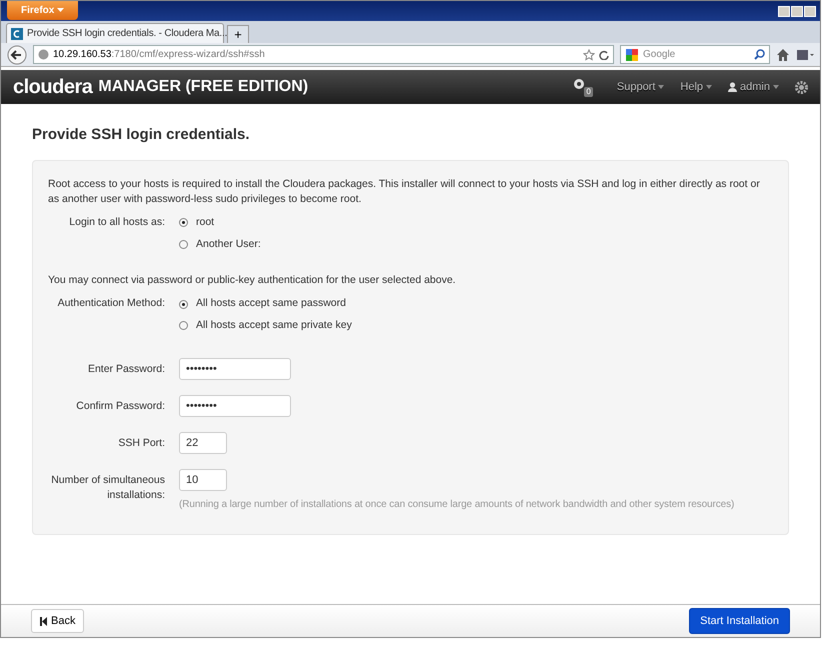  I want to click on field-label: Number of simultaneous installations:, so click(108, 487).